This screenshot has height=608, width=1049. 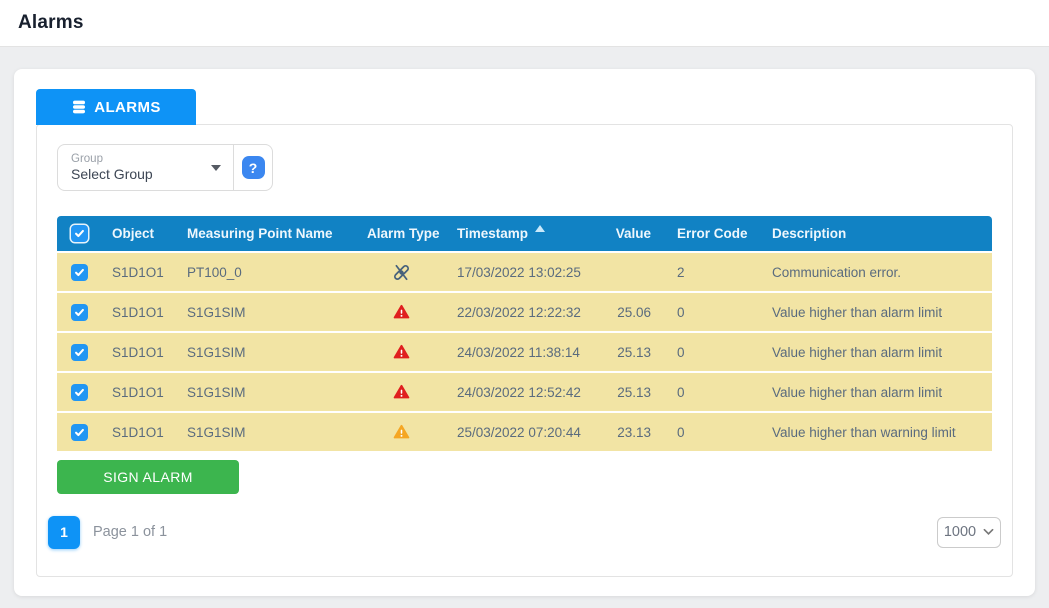 I want to click on cell-description: Communication error., so click(x=837, y=272).